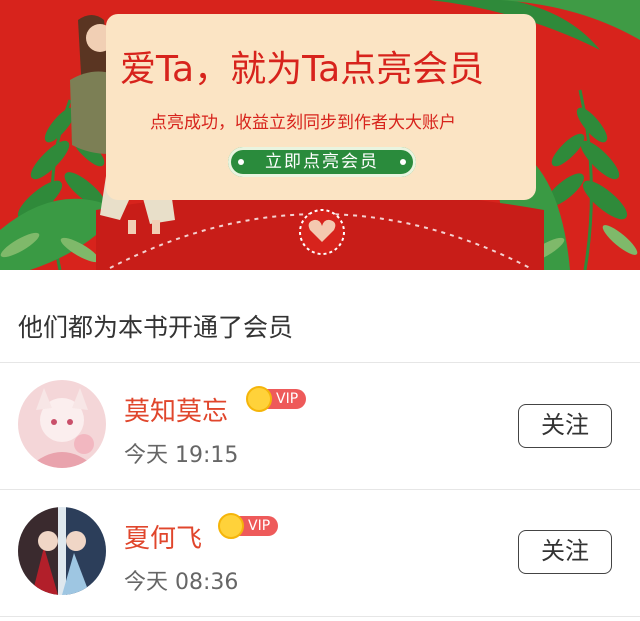 Image resolution: width=640 pixels, height=621 pixels. What do you see at coordinates (176, 409) in the screenshot?
I see `member-name: 莫知莫忘` at bounding box center [176, 409].